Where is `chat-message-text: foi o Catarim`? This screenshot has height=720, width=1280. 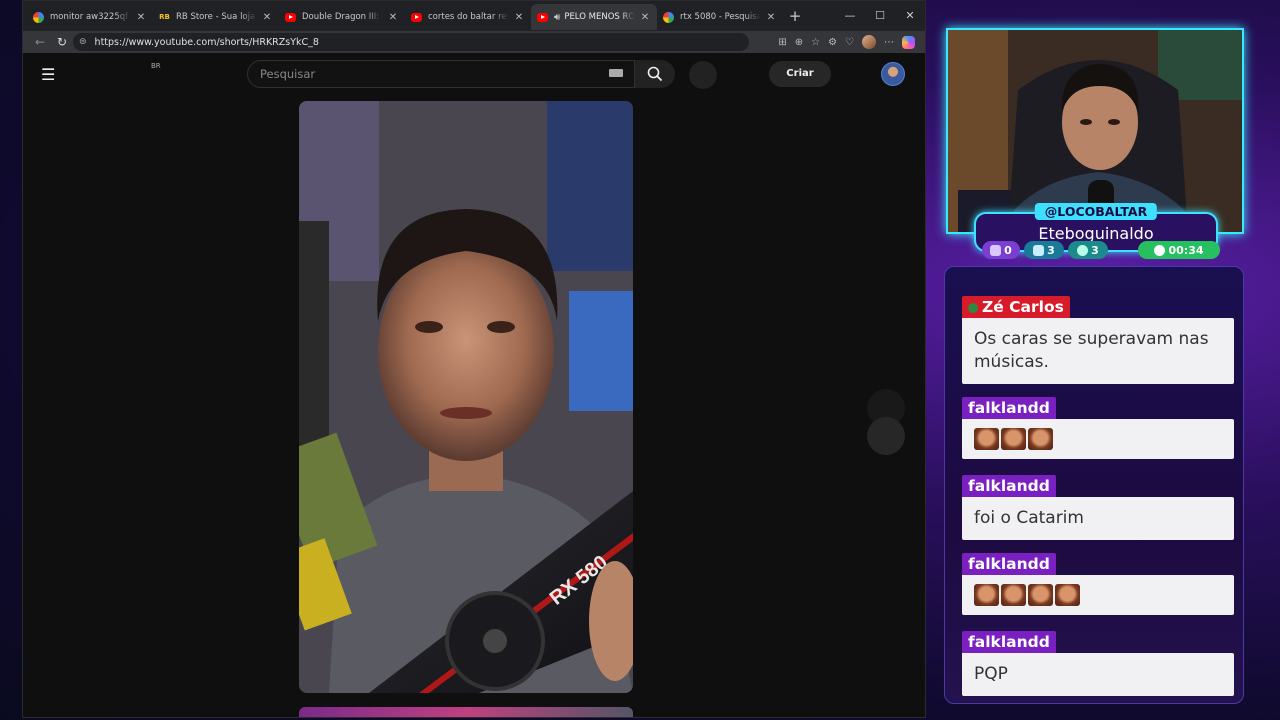 chat-message-text: foi o Catarim is located at coordinates (1098, 518).